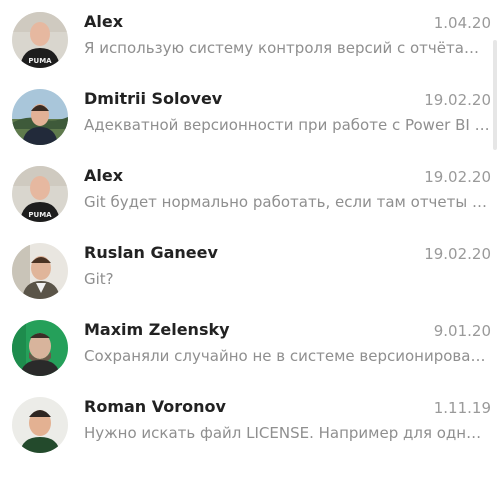 The height and width of the screenshot is (496, 499). Describe the element at coordinates (249, 278) in the screenshot. I see `chat-row: Ruslan Ganeev 19.02.20 Git?` at that location.